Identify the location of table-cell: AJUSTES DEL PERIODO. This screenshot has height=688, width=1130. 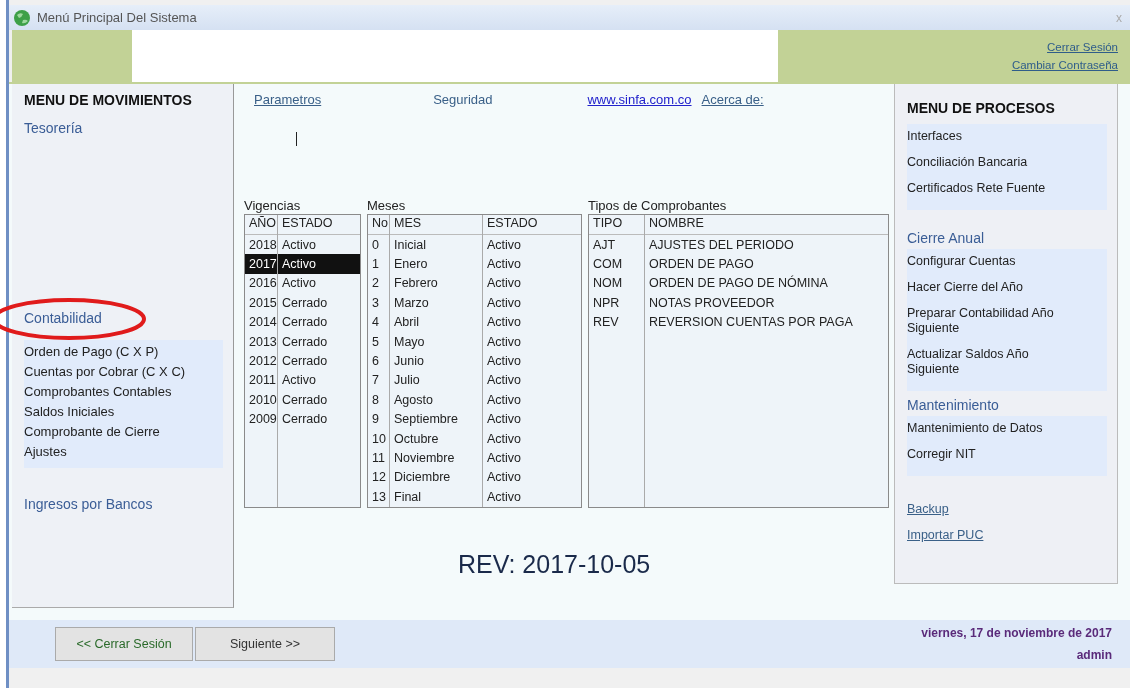
(766, 245).